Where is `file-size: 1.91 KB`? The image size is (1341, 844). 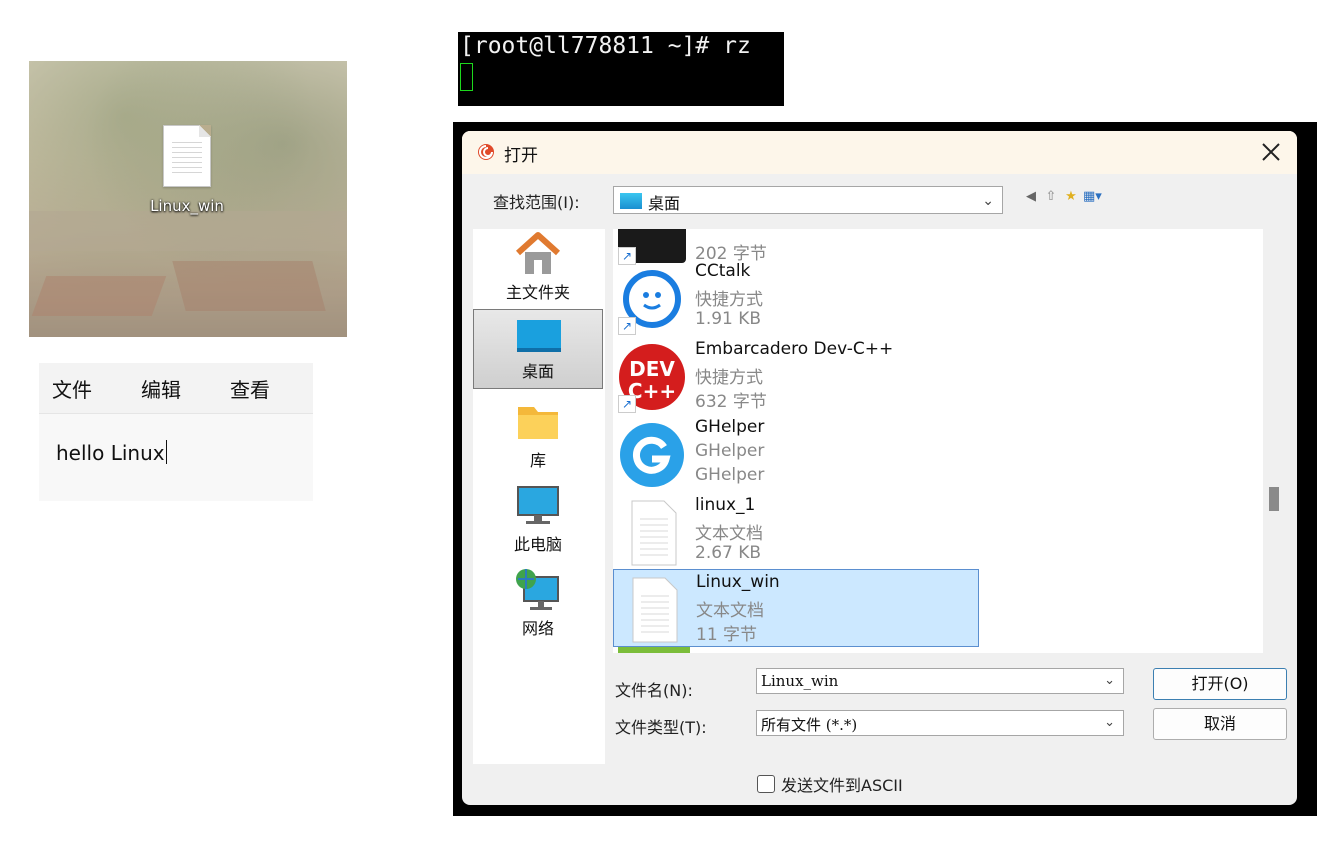
file-size: 1.91 KB is located at coordinates (728, 319).